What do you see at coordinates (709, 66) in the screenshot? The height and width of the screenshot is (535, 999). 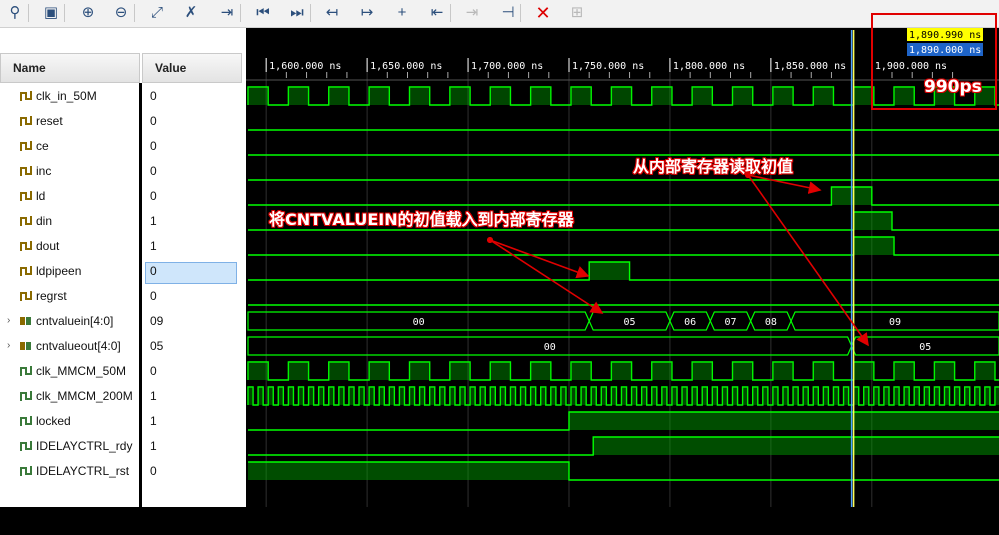 I see `time-tick-label: 1,800.000 ns` at bounding box center [709, 66].